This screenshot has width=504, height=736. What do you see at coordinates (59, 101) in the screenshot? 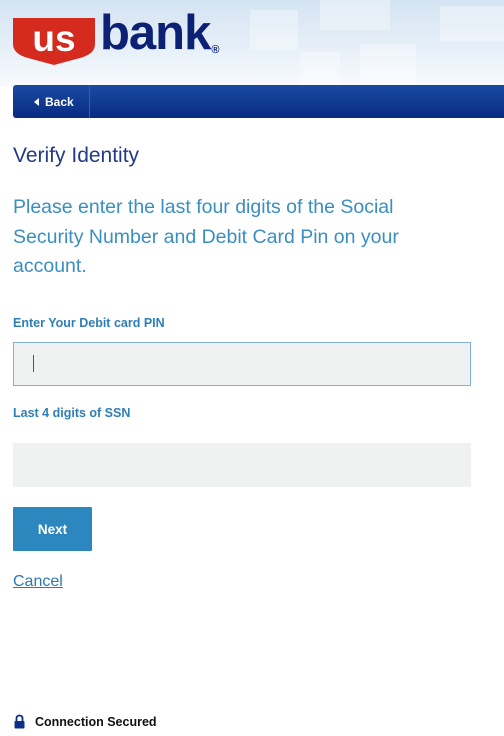
I see `back-button-label: Back` at bounding box center [59, 101].